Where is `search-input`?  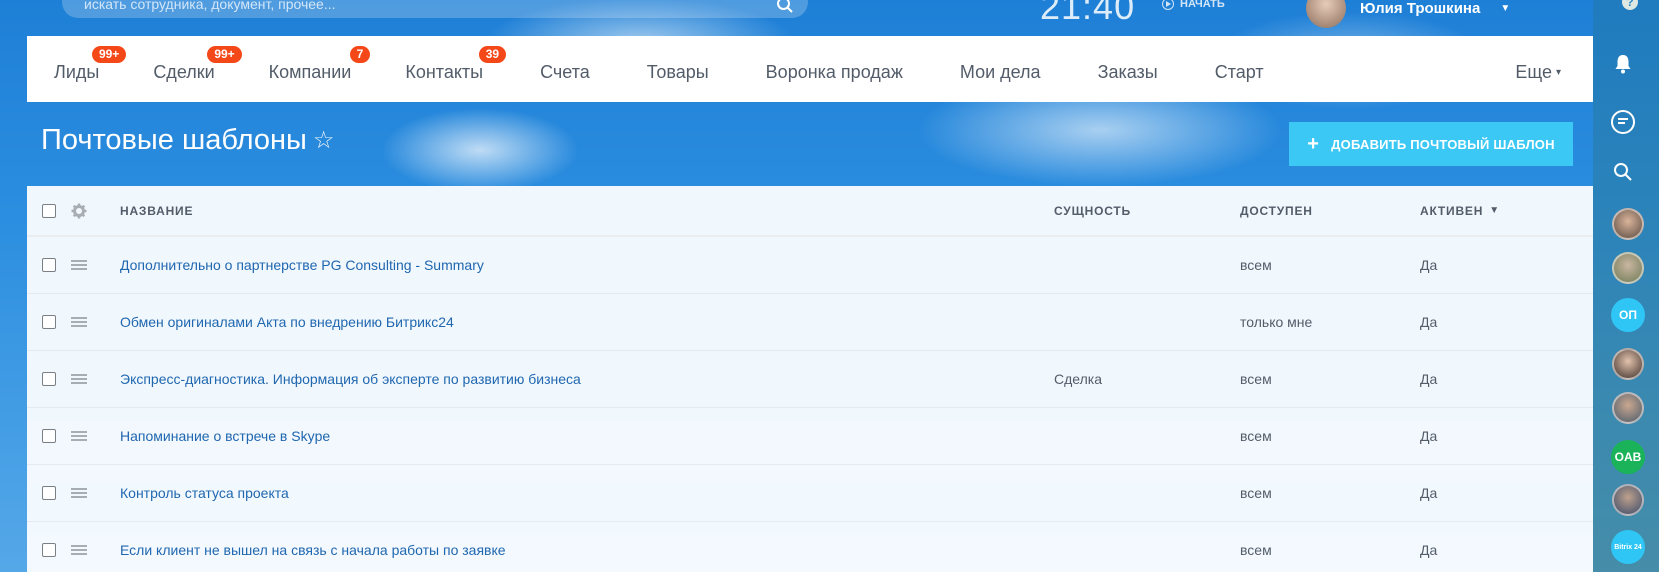 search-input is located at coordinates (414, 7).